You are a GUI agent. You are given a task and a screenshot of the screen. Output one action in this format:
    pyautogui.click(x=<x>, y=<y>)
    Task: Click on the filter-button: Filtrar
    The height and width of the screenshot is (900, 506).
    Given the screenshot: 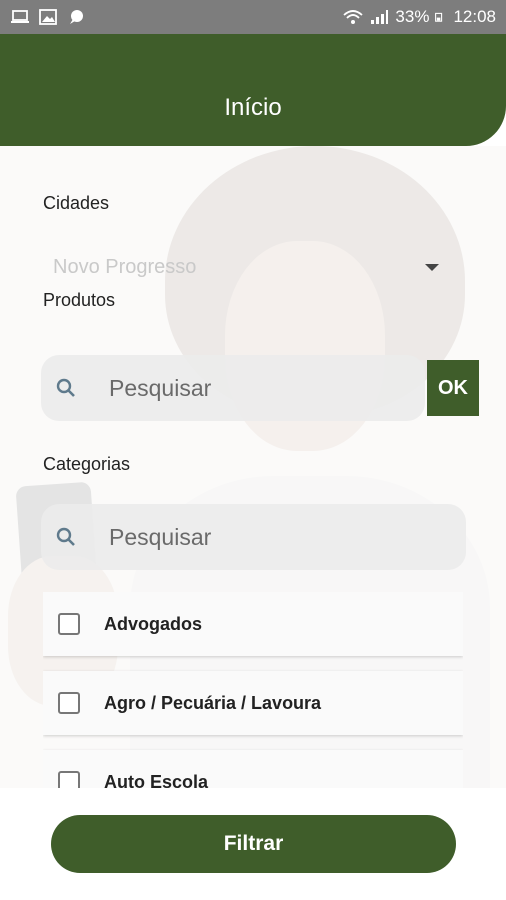 What is the action you would take?
    pyautogui.click(x=253, y=844)
    